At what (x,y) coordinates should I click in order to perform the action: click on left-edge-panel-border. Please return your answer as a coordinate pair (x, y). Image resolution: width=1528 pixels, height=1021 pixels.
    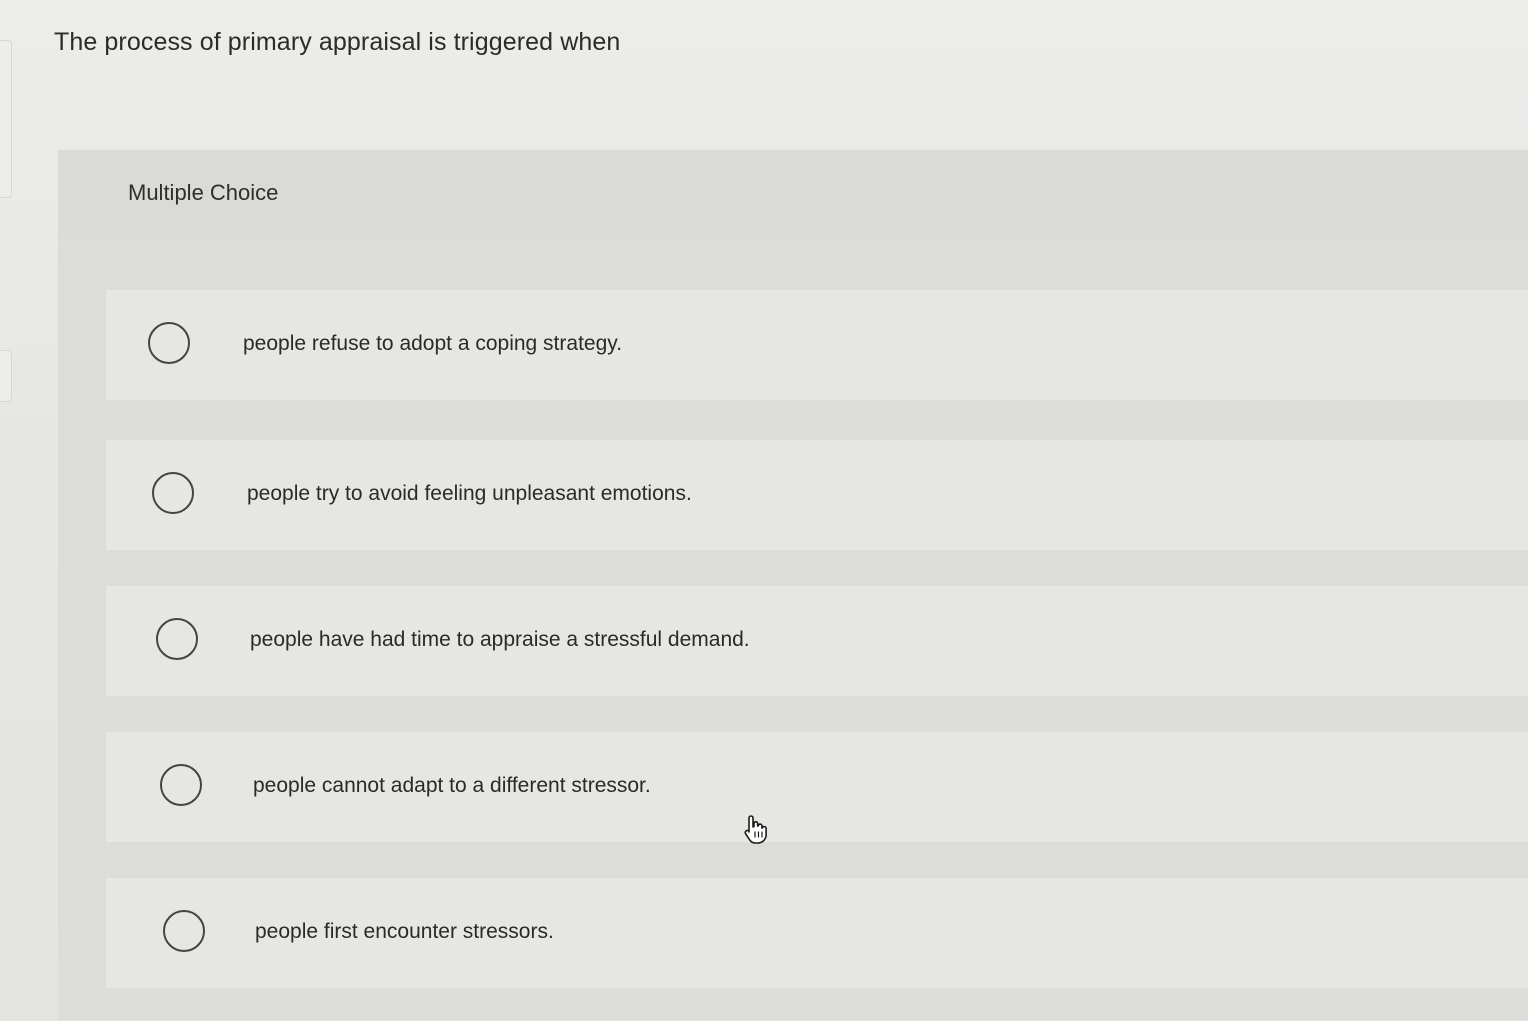
    Looking at the image, I should click on (6, 119).